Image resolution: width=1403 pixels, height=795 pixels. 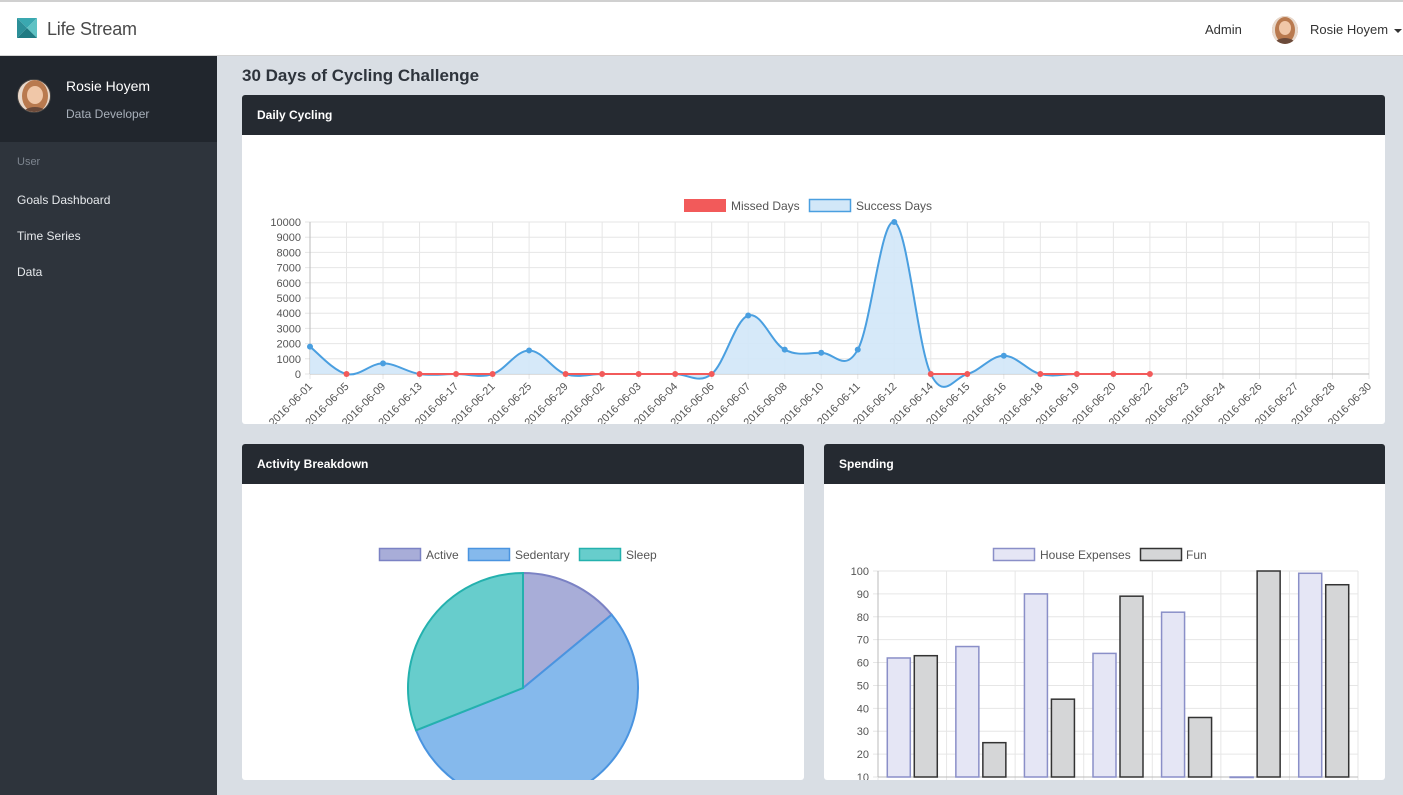 What do you see at coordinates (705, 205) in the screenshot?
I see `legend-swatch-missed` at bounding box center [705, 205].